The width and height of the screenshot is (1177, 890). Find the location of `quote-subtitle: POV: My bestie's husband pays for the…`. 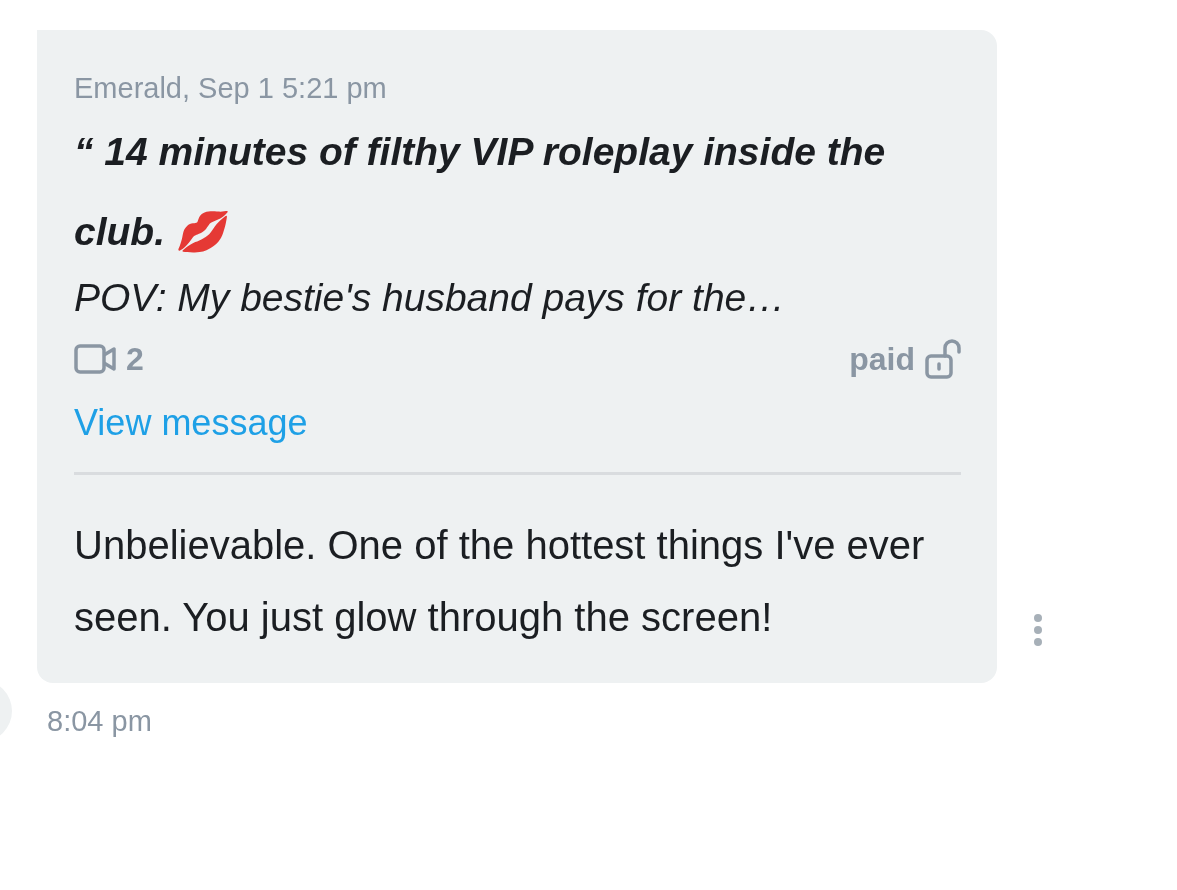

quote-subtitle: POV: My bestie's husband pays for the… is located at coordinates (430, 298).